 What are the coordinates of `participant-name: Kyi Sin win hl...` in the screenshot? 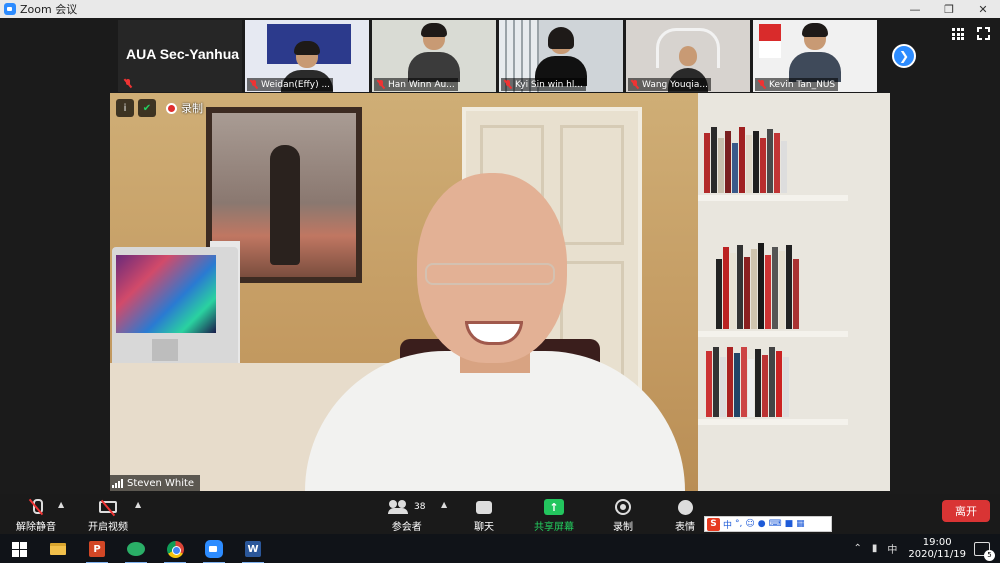 It's located at (549, 84).